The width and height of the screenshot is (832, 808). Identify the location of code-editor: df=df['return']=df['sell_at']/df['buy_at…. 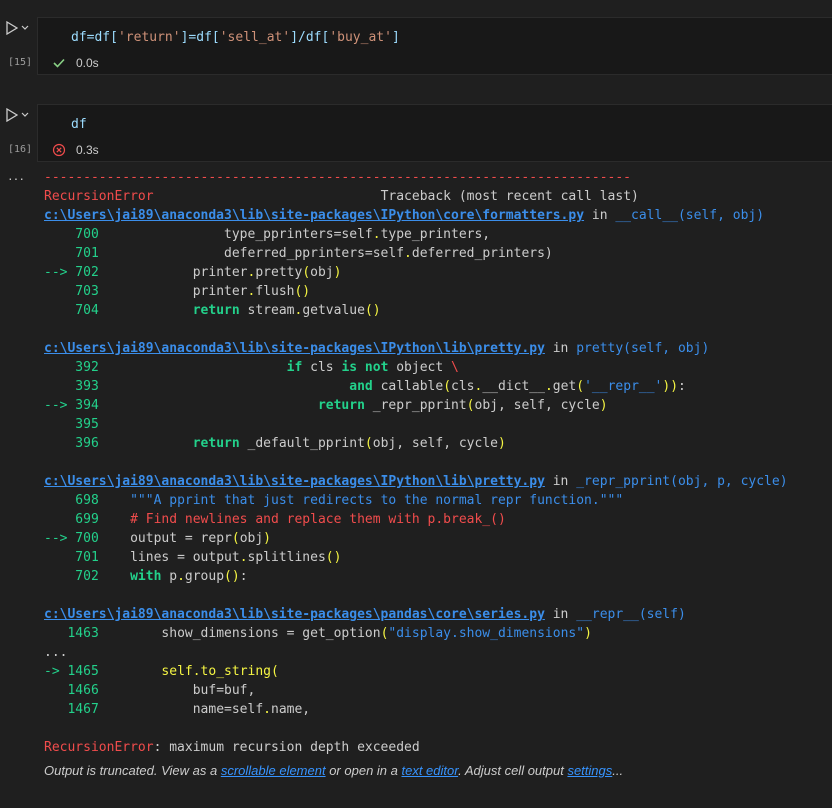
(434, 46).